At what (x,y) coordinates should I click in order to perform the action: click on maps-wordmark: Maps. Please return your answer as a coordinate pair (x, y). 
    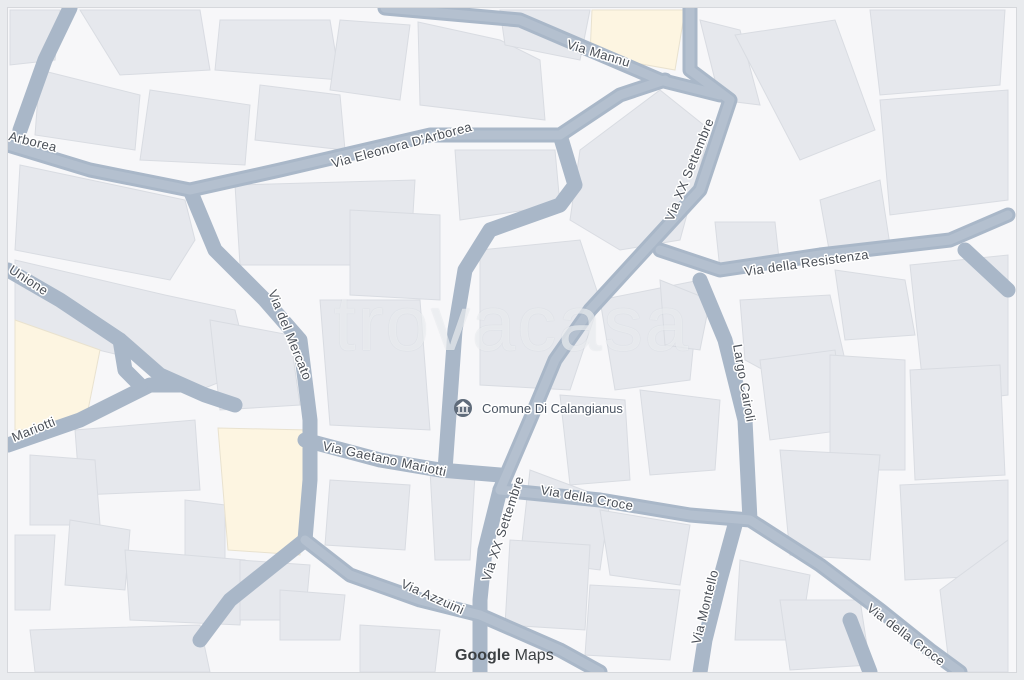
    Looking at the image, I should click on (534, 655).